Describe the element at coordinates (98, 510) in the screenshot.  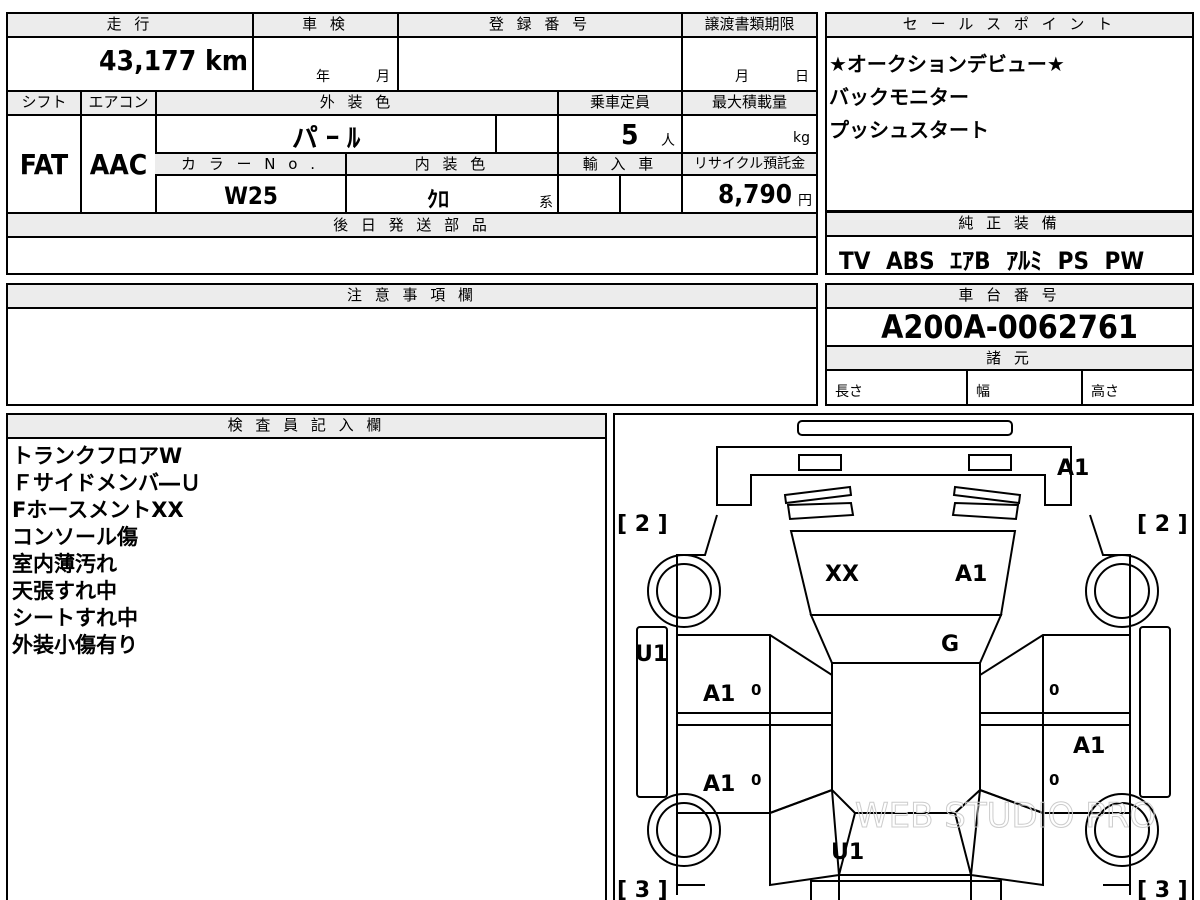
I see `inspector-line: FホースメントXX` at that location.